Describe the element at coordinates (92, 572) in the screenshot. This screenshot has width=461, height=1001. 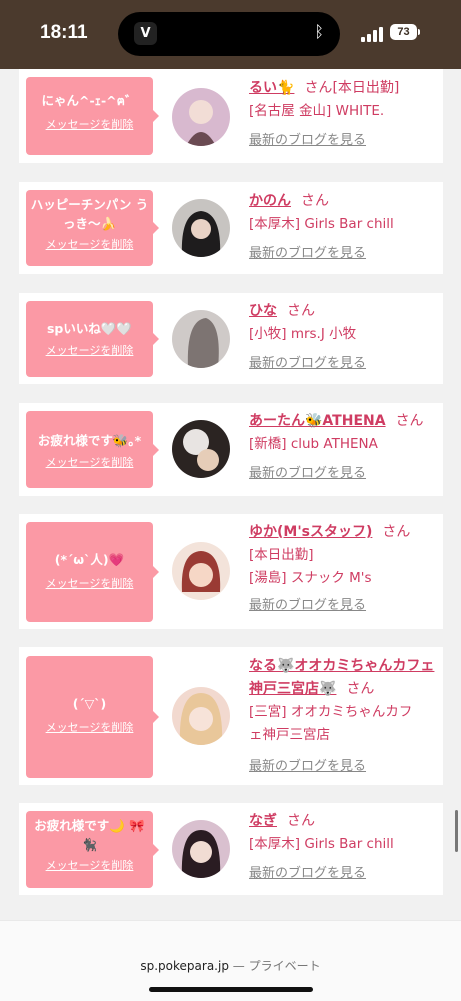
I see `message-bubble: (*´ω`人)💗 メッセージを削除` at that location.